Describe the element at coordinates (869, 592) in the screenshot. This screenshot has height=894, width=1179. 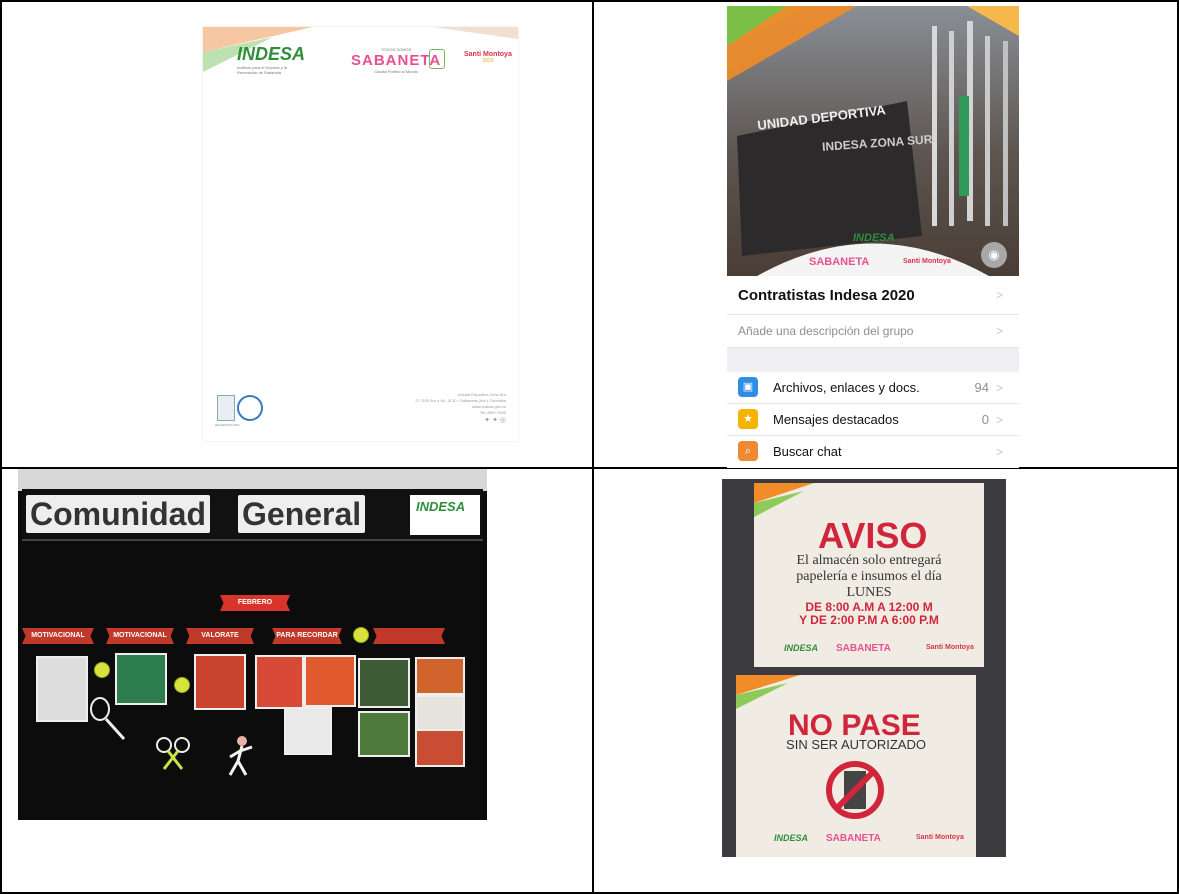
I see `aviso-day: LUNES` at that location.